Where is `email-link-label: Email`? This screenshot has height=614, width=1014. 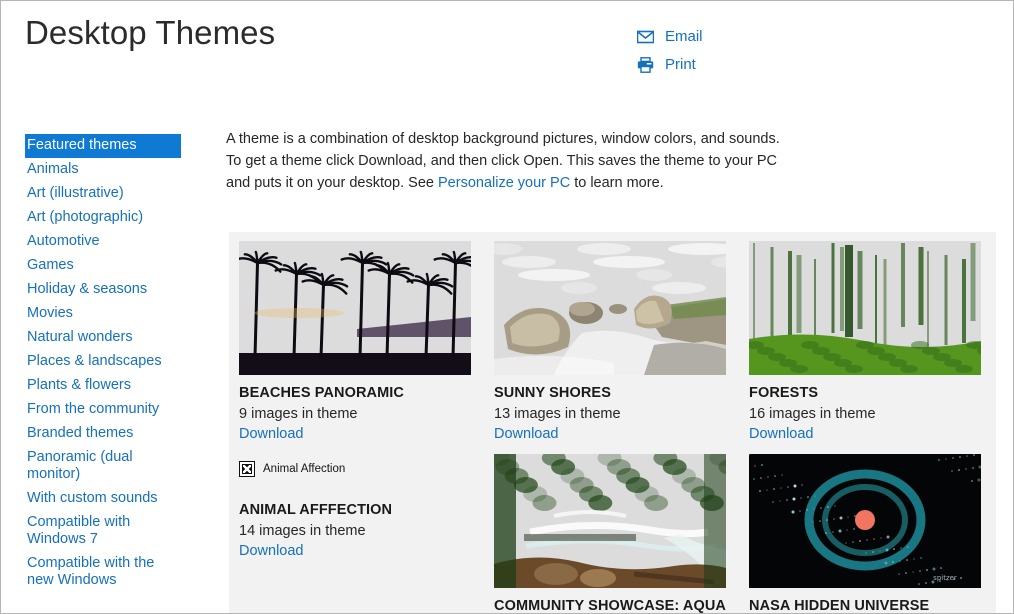
email-link-label: Email is located at coordinates (684, 36).